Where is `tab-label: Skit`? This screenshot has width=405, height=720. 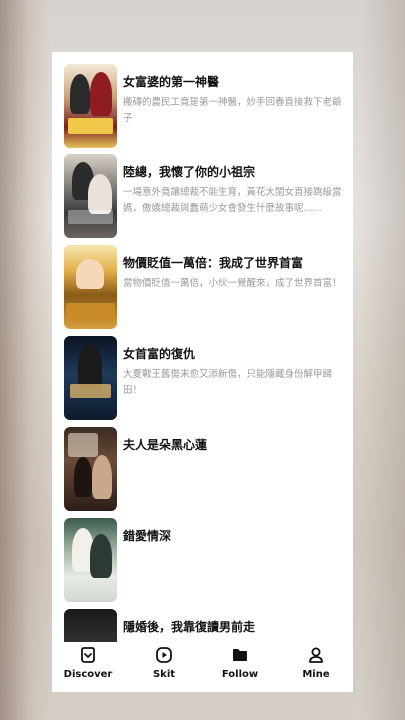 tab-label: Skit is located at coordinates (164, 674).